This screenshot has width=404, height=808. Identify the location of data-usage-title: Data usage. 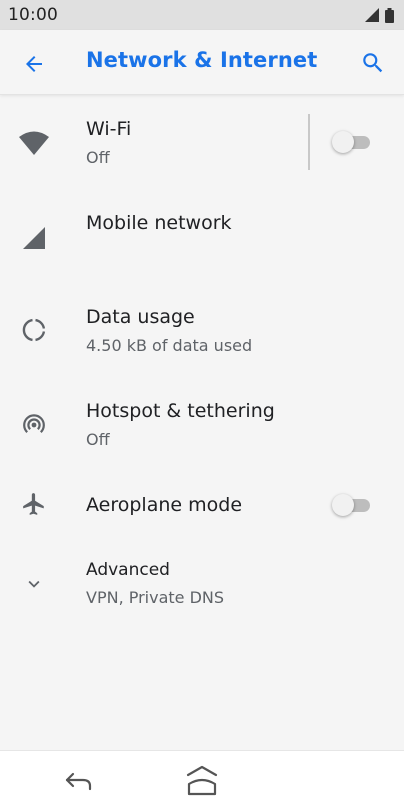
(140, 317).